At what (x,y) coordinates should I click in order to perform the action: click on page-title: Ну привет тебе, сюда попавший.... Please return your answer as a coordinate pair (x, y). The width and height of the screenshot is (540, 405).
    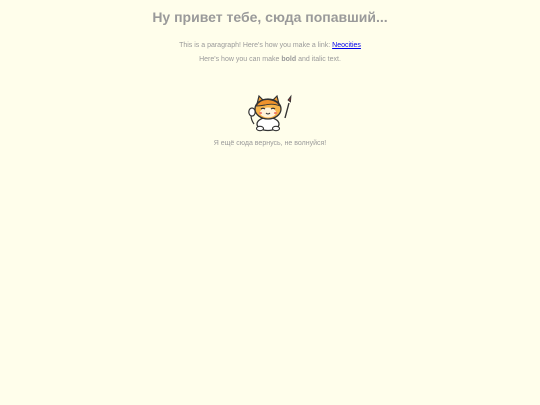
    Looking at the image, I should click on (270, 17).